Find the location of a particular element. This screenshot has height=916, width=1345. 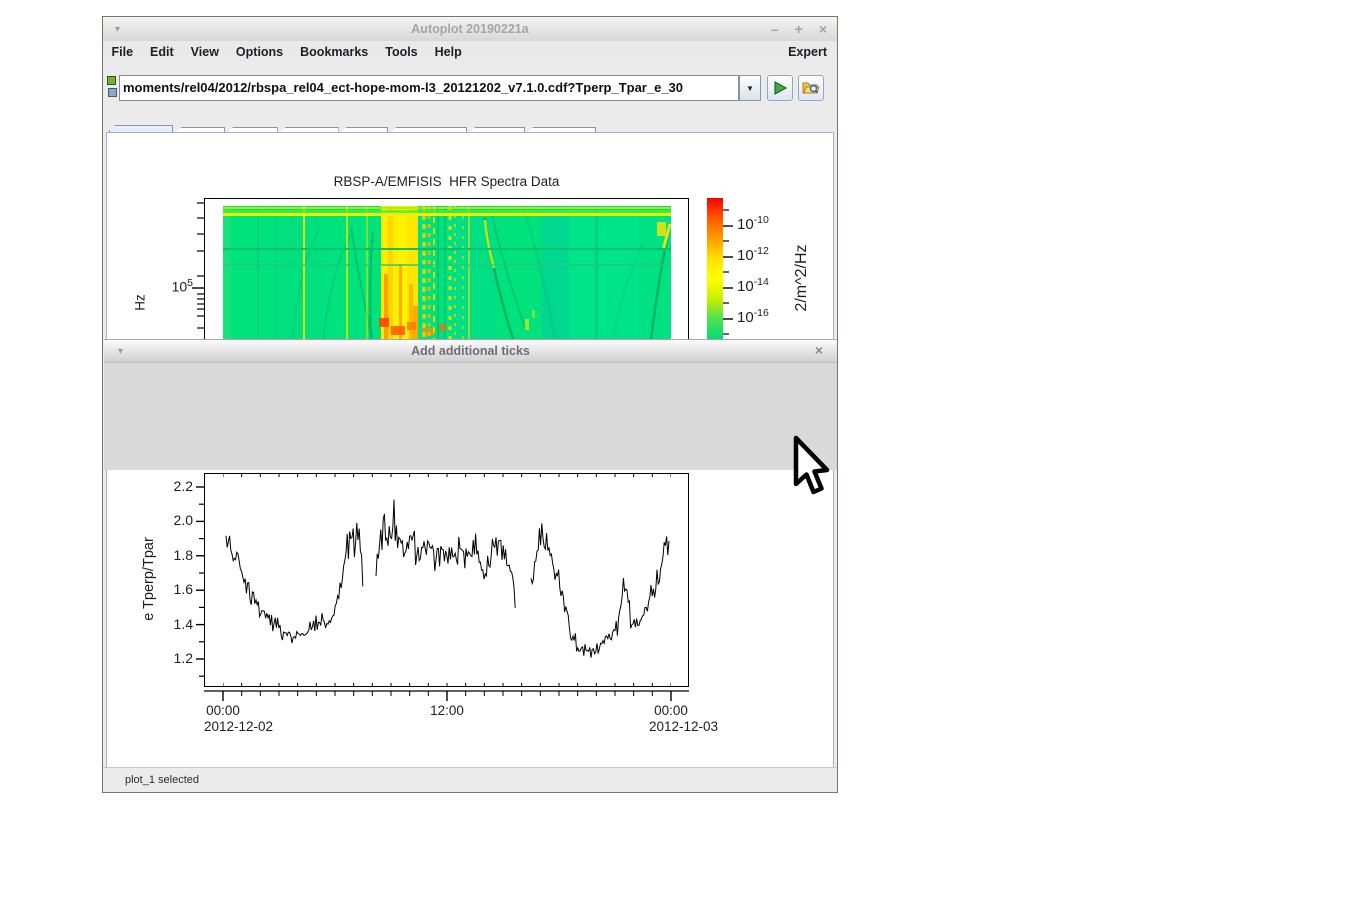

expert-mode-label: Expert is located at coordinates (808, 52).